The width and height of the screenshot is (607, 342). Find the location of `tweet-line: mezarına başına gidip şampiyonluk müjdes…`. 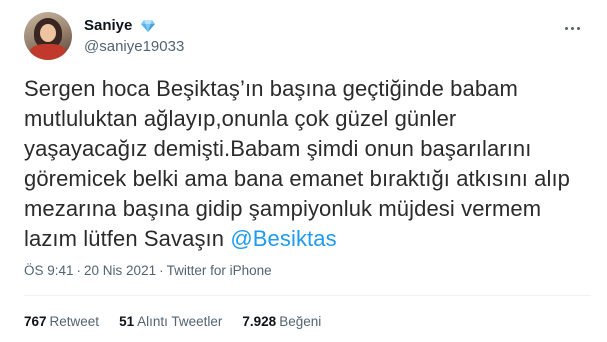

tweet-line: mezarına başına gidip şampiyonluk müjdes… is located at coordinates (283, 208).